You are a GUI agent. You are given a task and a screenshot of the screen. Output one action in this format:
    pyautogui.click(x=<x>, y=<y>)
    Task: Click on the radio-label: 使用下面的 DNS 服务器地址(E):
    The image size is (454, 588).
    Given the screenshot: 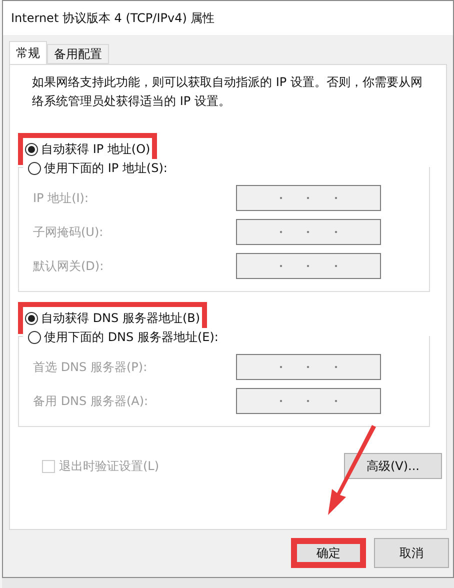 What is the action you would take?
    pyautogui.click(x=131, y=337)
    